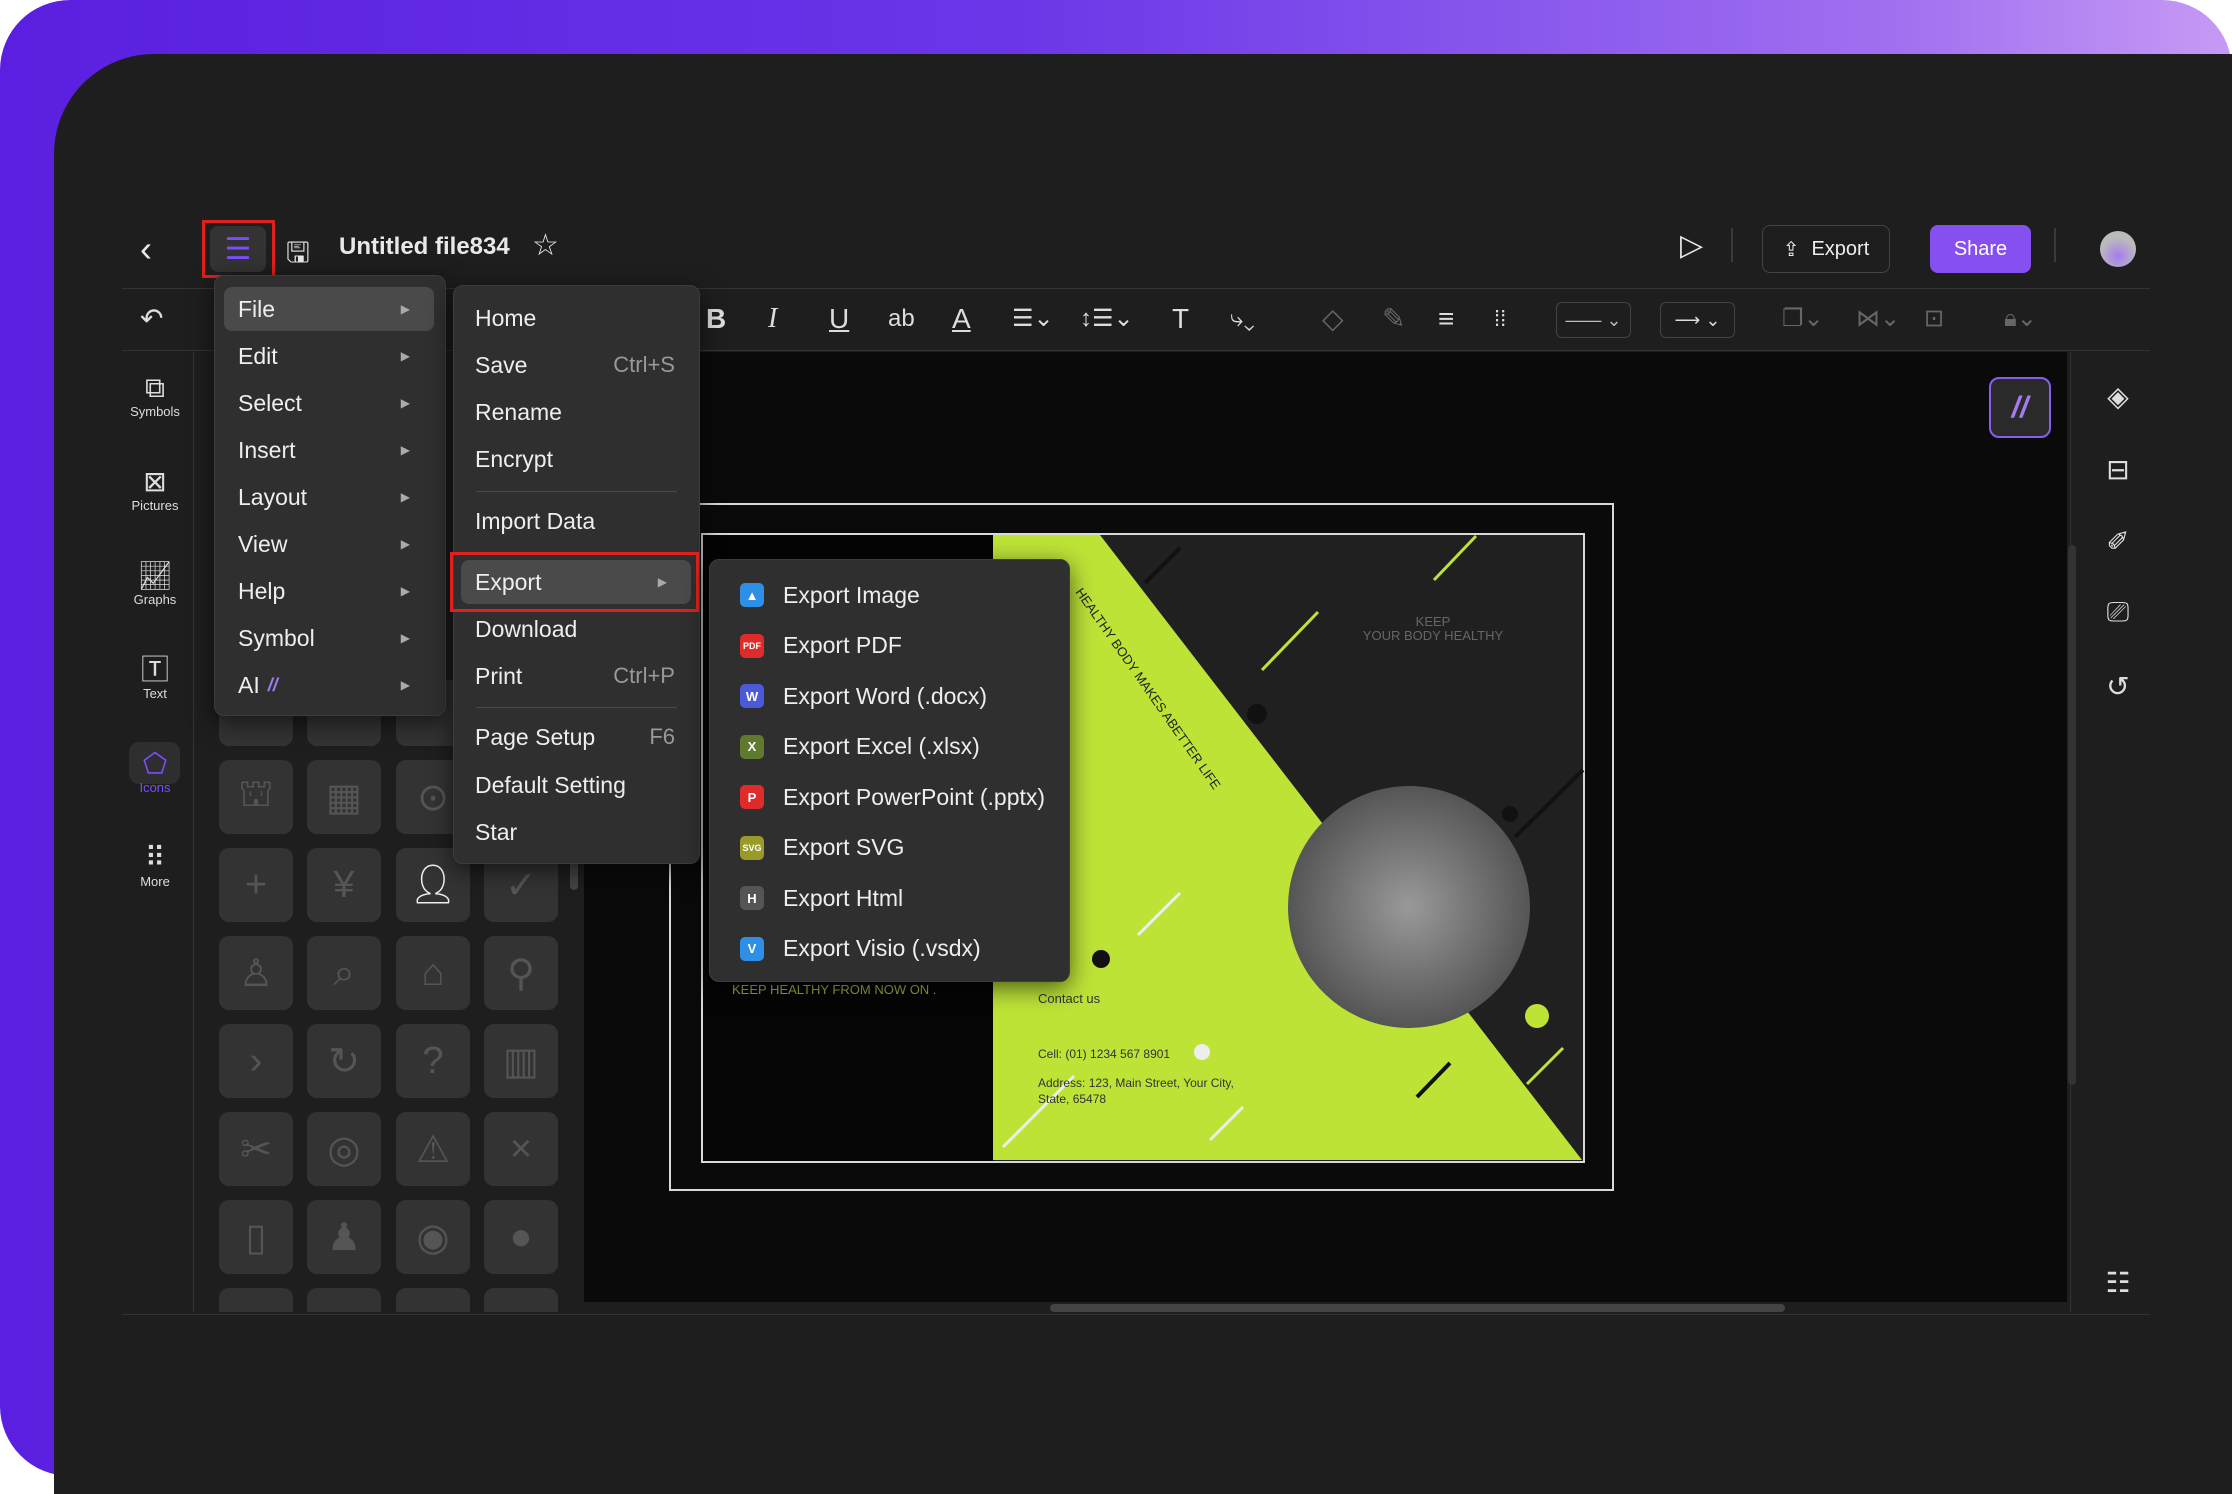 The image size is (2232, 1494). Describe the element at coordinates (329, 685) in the screenshot. I see `menu-item-ai: AI // ▶` at that location.